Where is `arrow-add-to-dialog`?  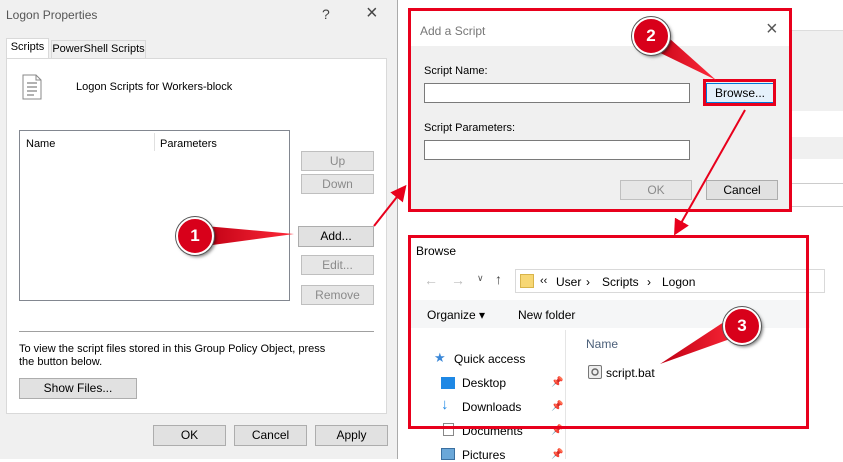 arrow-add-to-dialog is located at coordinates (390, 205).